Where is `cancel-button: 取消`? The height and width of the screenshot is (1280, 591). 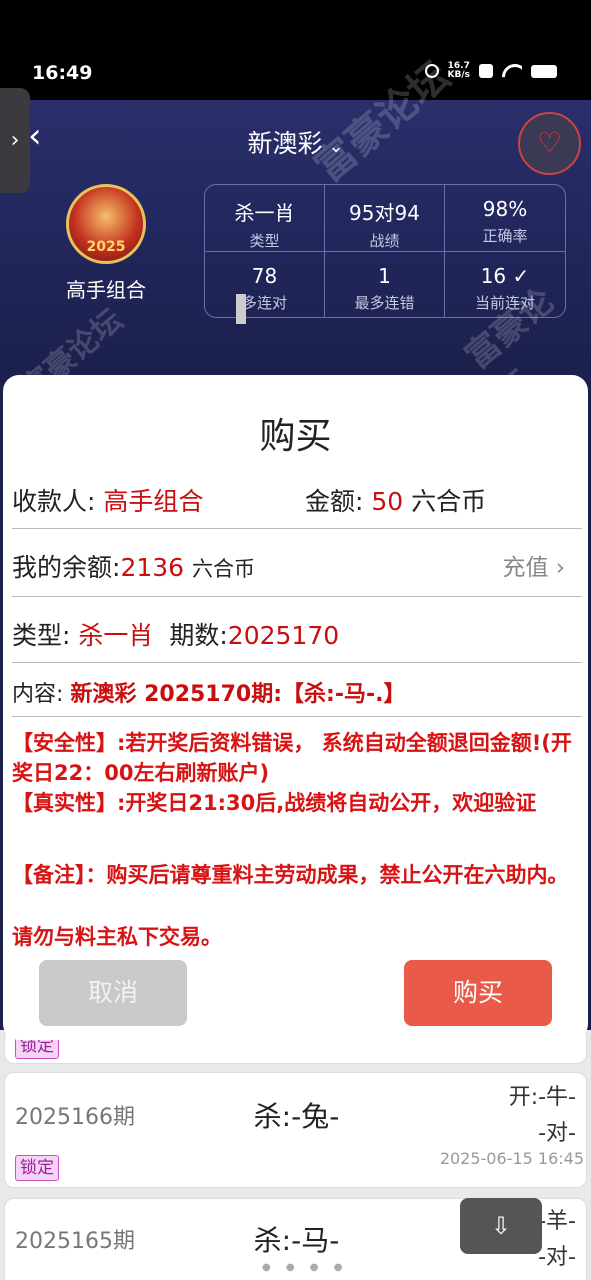
cancel-button: 取消 is located at coordinates (113, 993).